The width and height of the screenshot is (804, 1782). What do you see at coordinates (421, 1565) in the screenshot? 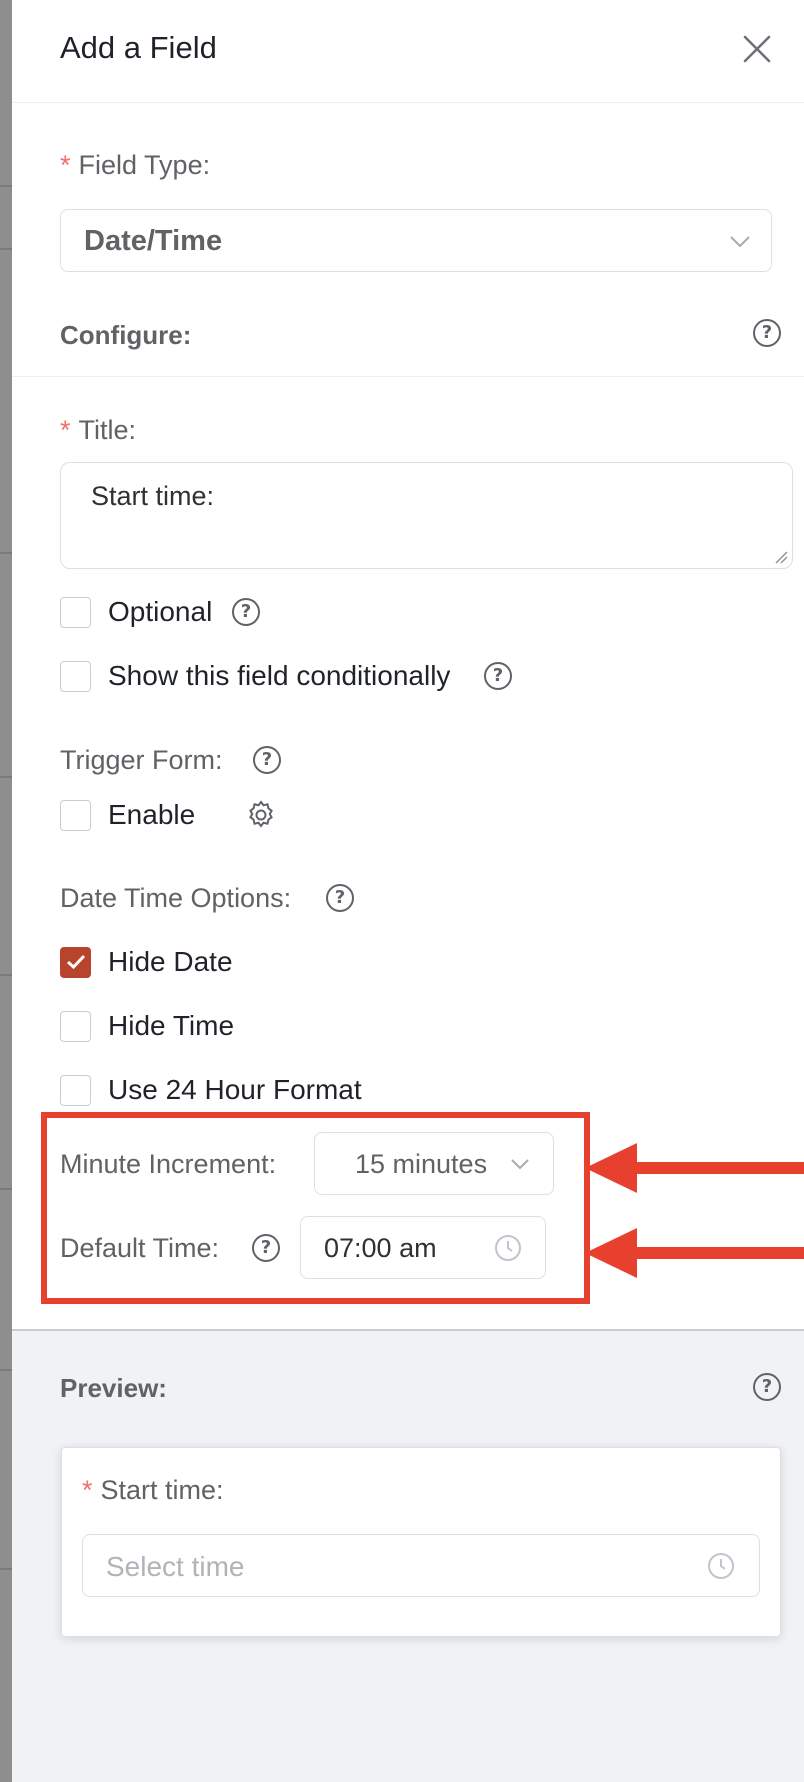
I see `preview-time-input: Select time` at bounding box center [421, 1565].